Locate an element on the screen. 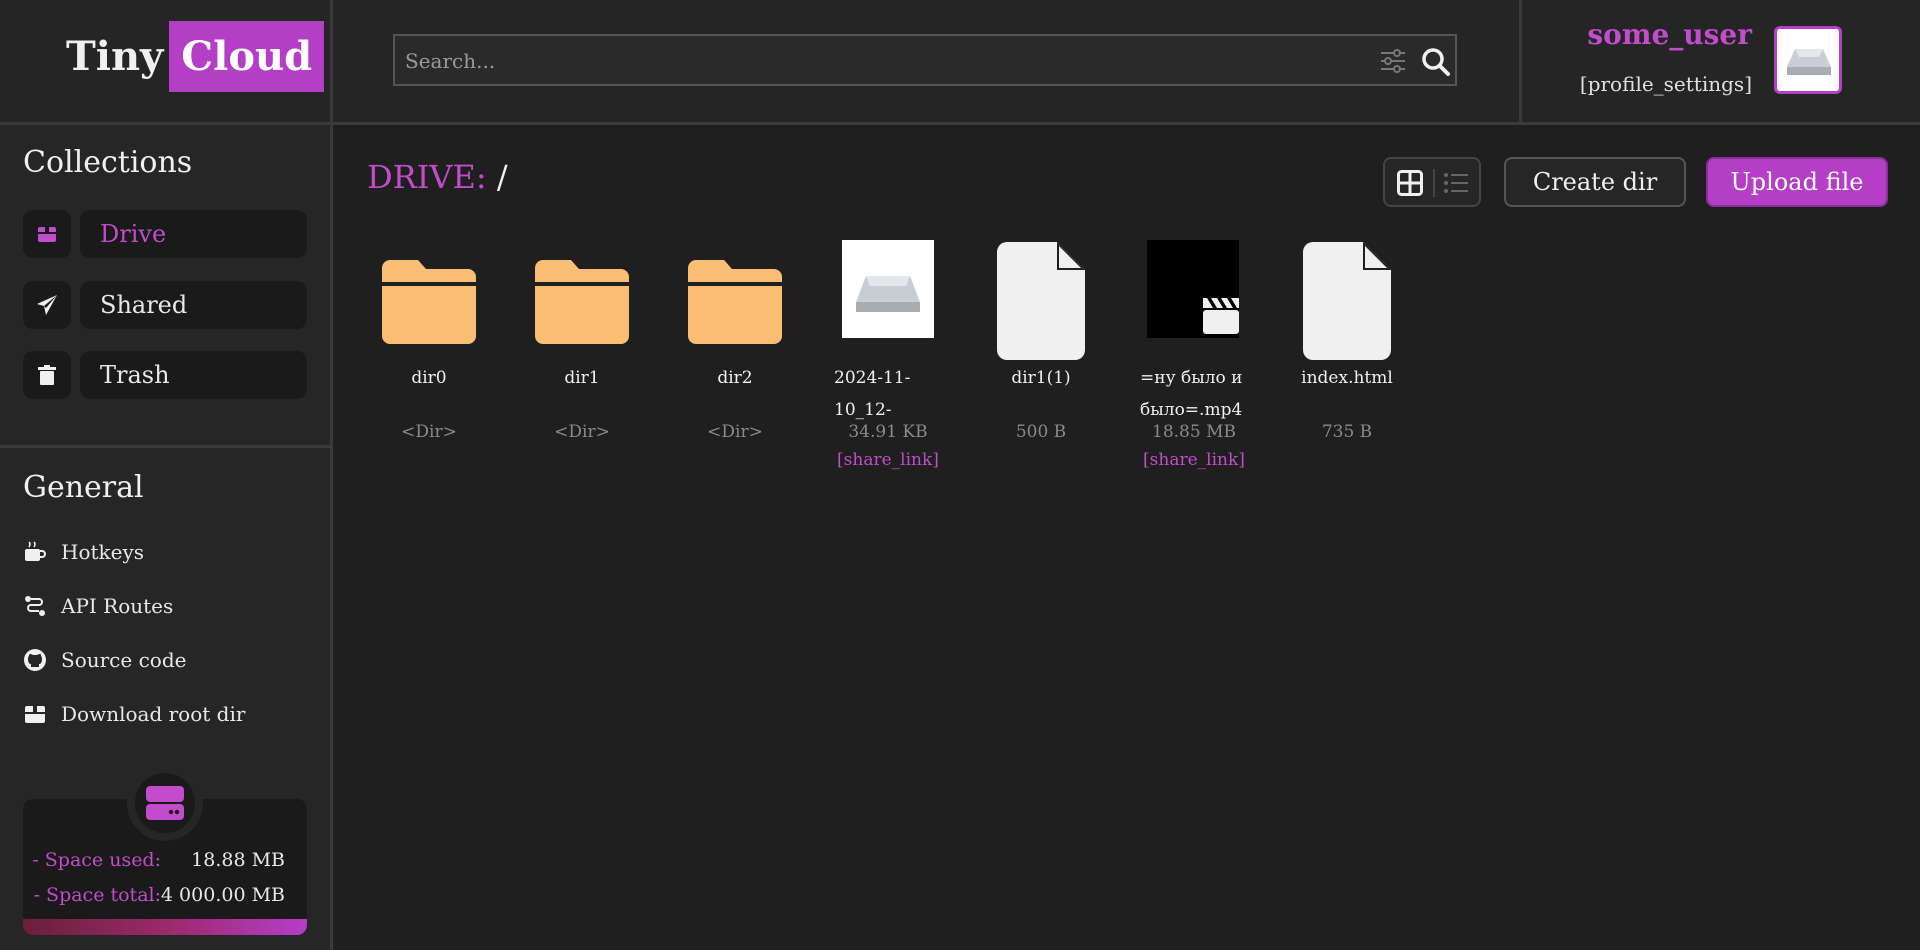 The image size is (1920, 950). sidebar-item-drive: Drive is located at coordinates (165, 234).